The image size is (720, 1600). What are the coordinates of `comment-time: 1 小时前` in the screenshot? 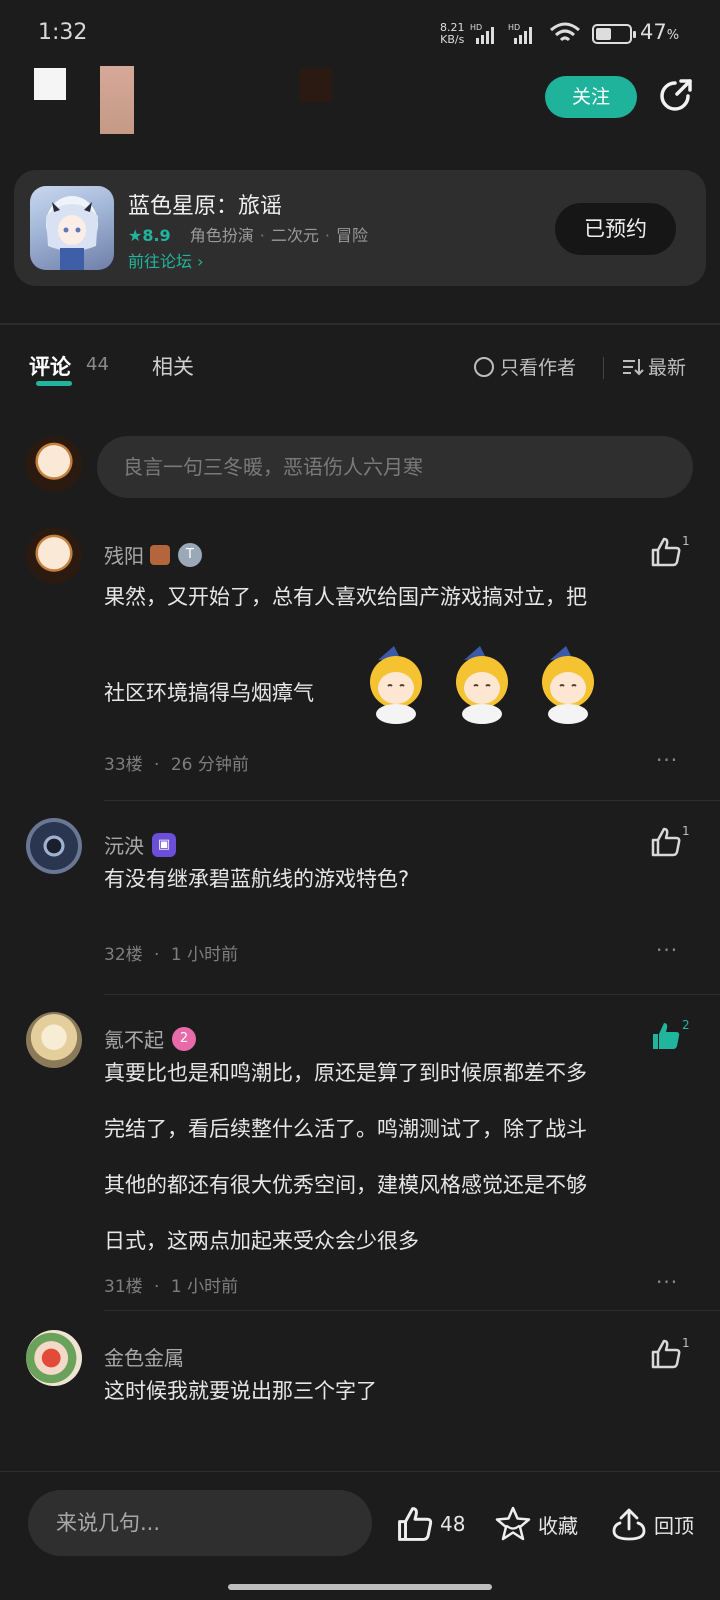 It's located at (204, 1287).